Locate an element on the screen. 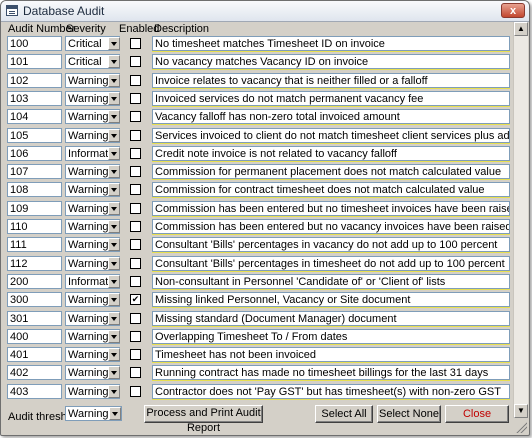 The height and width of the screenshot is (438, 532). audit-number-field: 301 is located at coordinates (34, 318).